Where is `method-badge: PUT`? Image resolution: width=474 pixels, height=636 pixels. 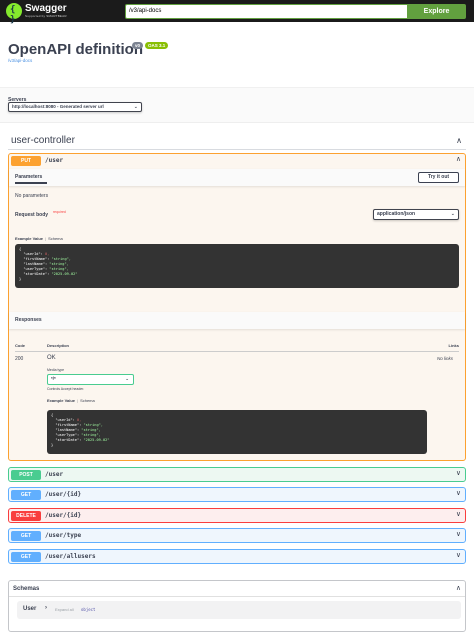 method-badge: PUT is located at coordinates (26, 161).